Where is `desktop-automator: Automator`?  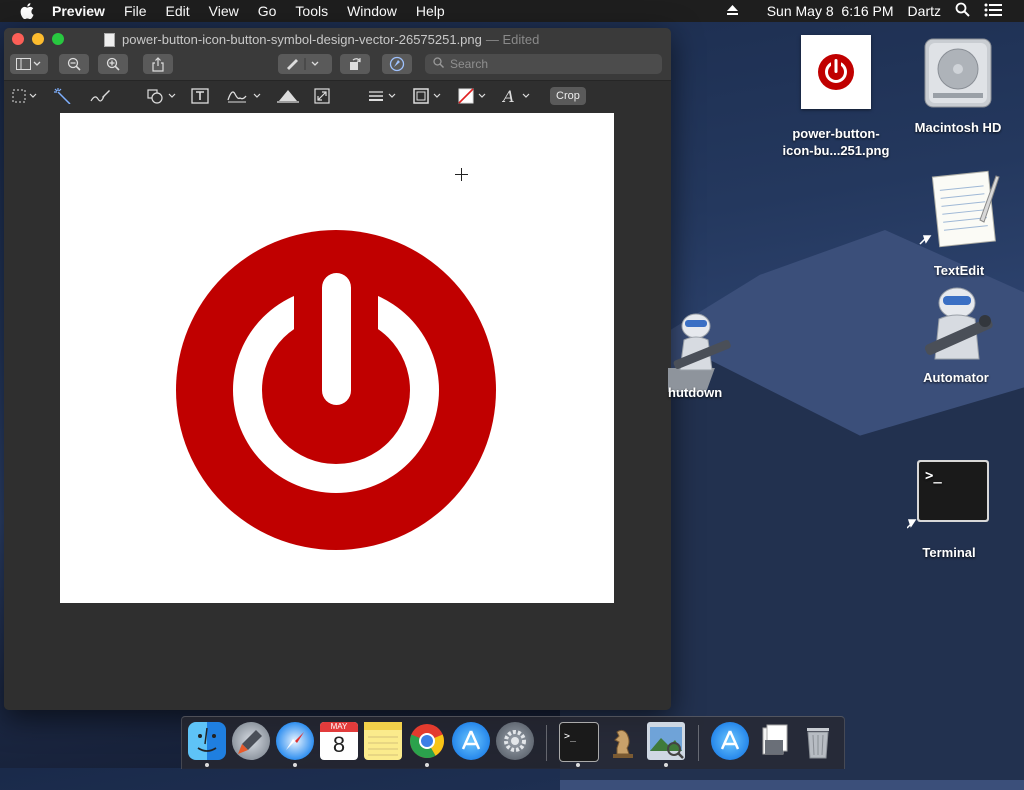 desktop-automator: Automator is located at coordinates (956, 335).